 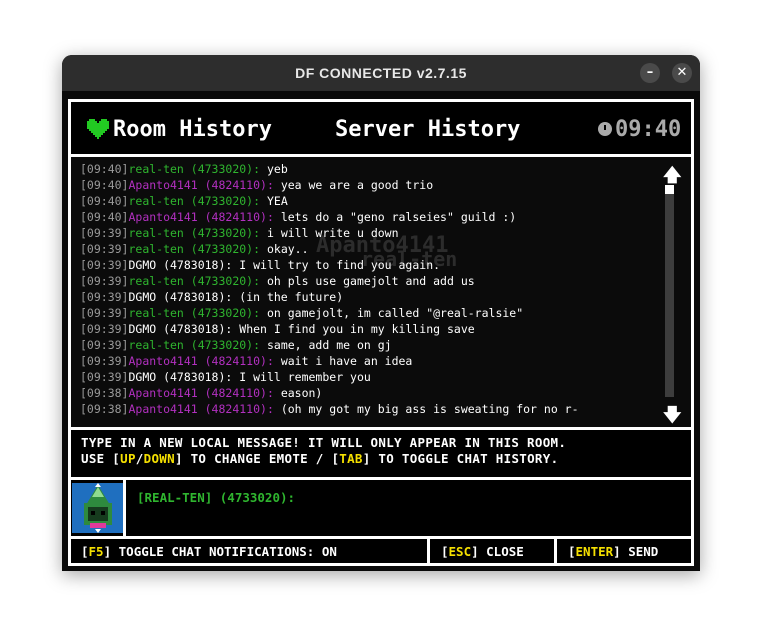 I want to click on message-text: I will remember you, so click(x=305, y=377).